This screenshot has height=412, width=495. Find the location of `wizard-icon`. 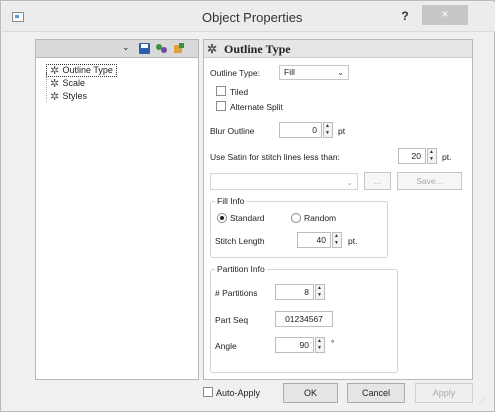

wizard-icon is located at coordinates (161, 48).